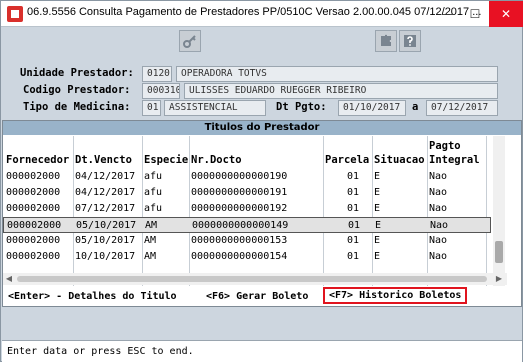 This screenshot has height=362, width=523. Describe the element at coordinates (262, 44) in the screenshot. I see `toolbar` at that location.